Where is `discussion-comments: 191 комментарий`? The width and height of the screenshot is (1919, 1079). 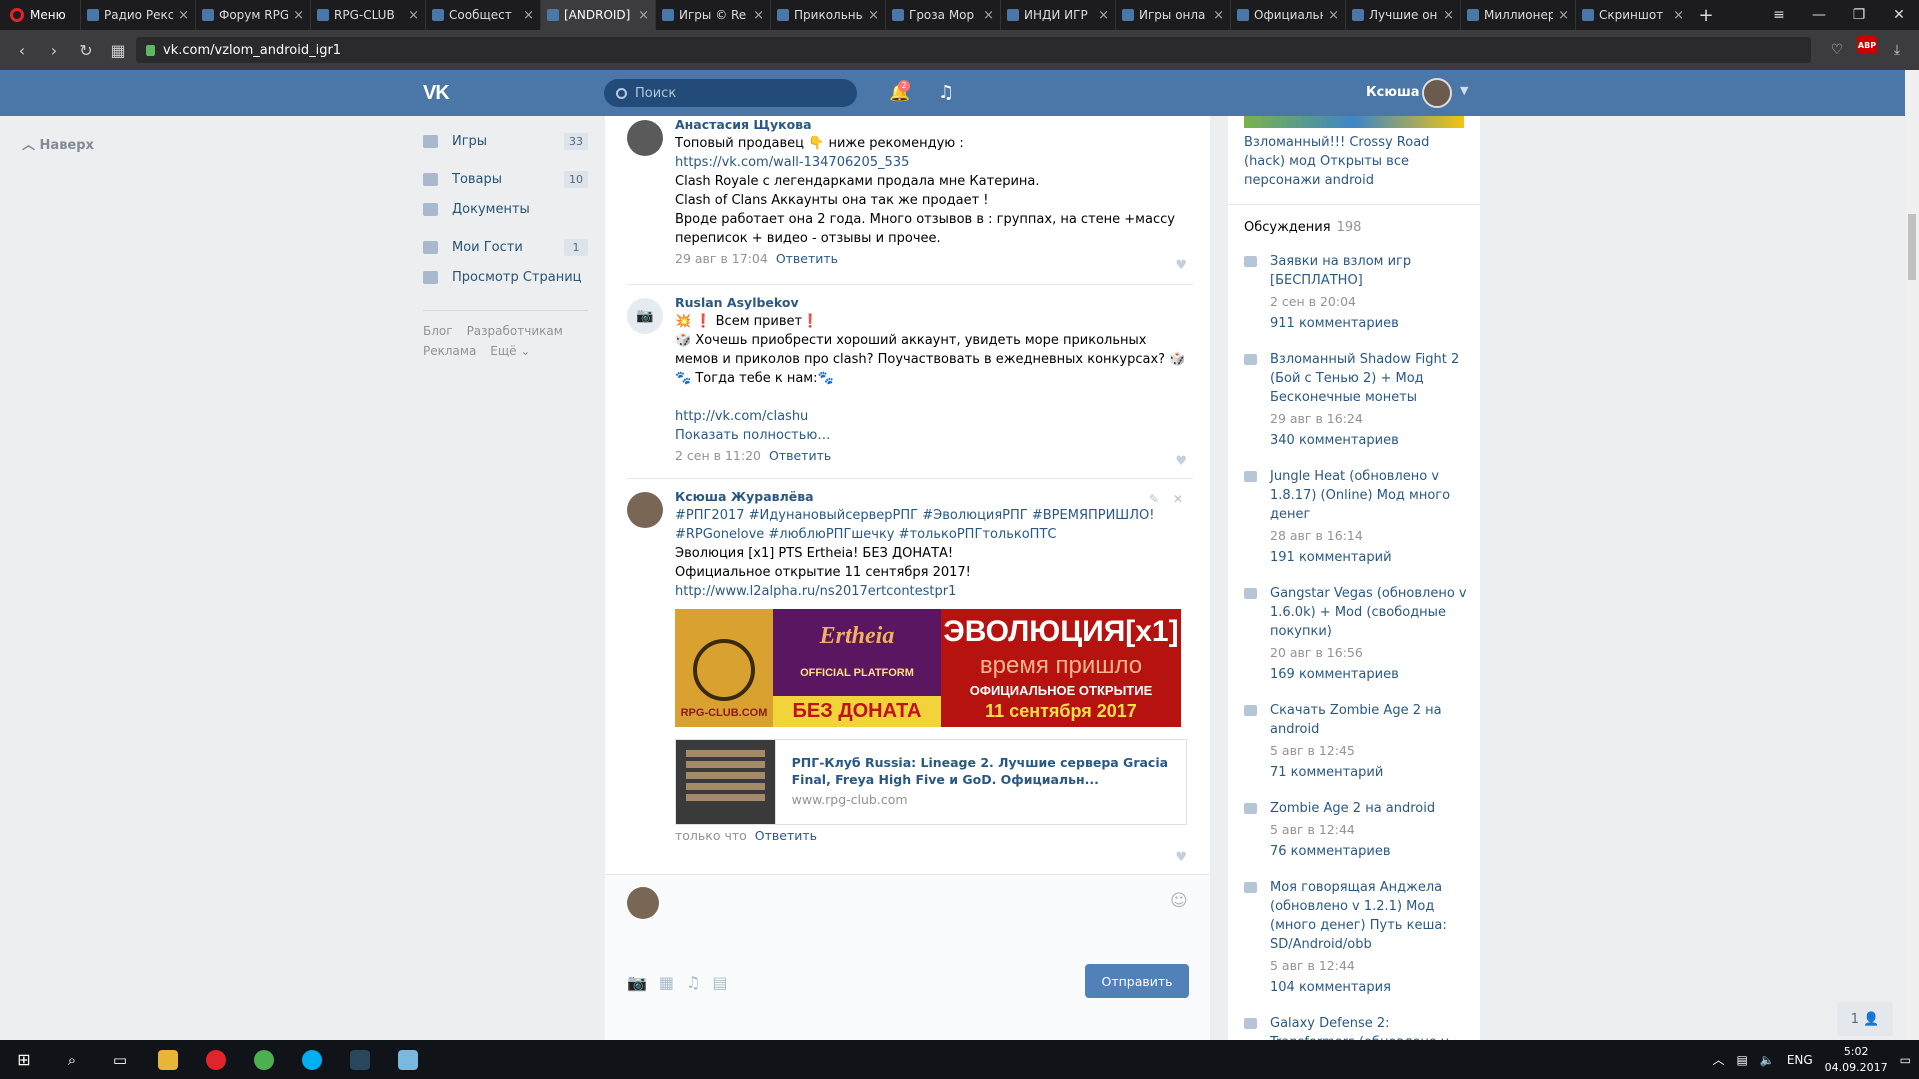
discussion-comments: 191 комментарий is located at coordinates (1369, 557).